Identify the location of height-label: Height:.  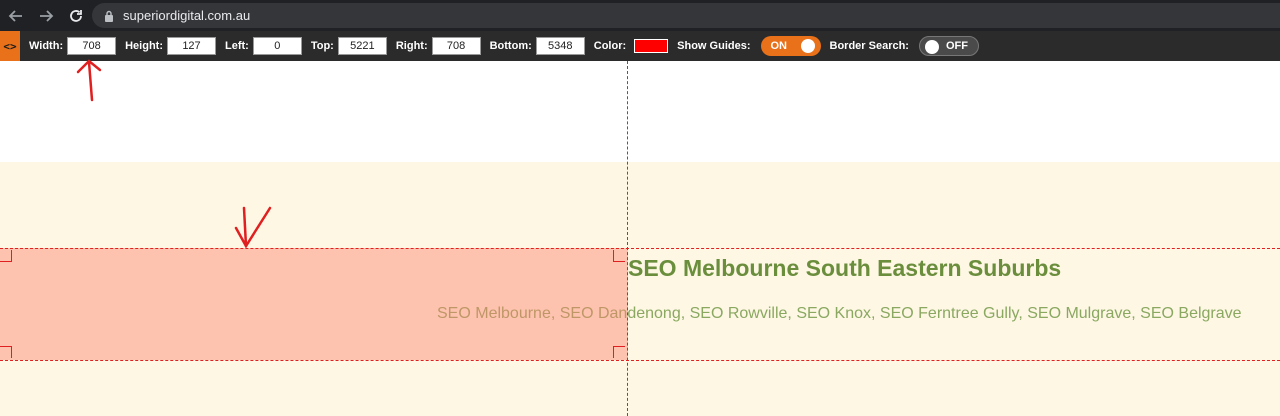
(144, 46).